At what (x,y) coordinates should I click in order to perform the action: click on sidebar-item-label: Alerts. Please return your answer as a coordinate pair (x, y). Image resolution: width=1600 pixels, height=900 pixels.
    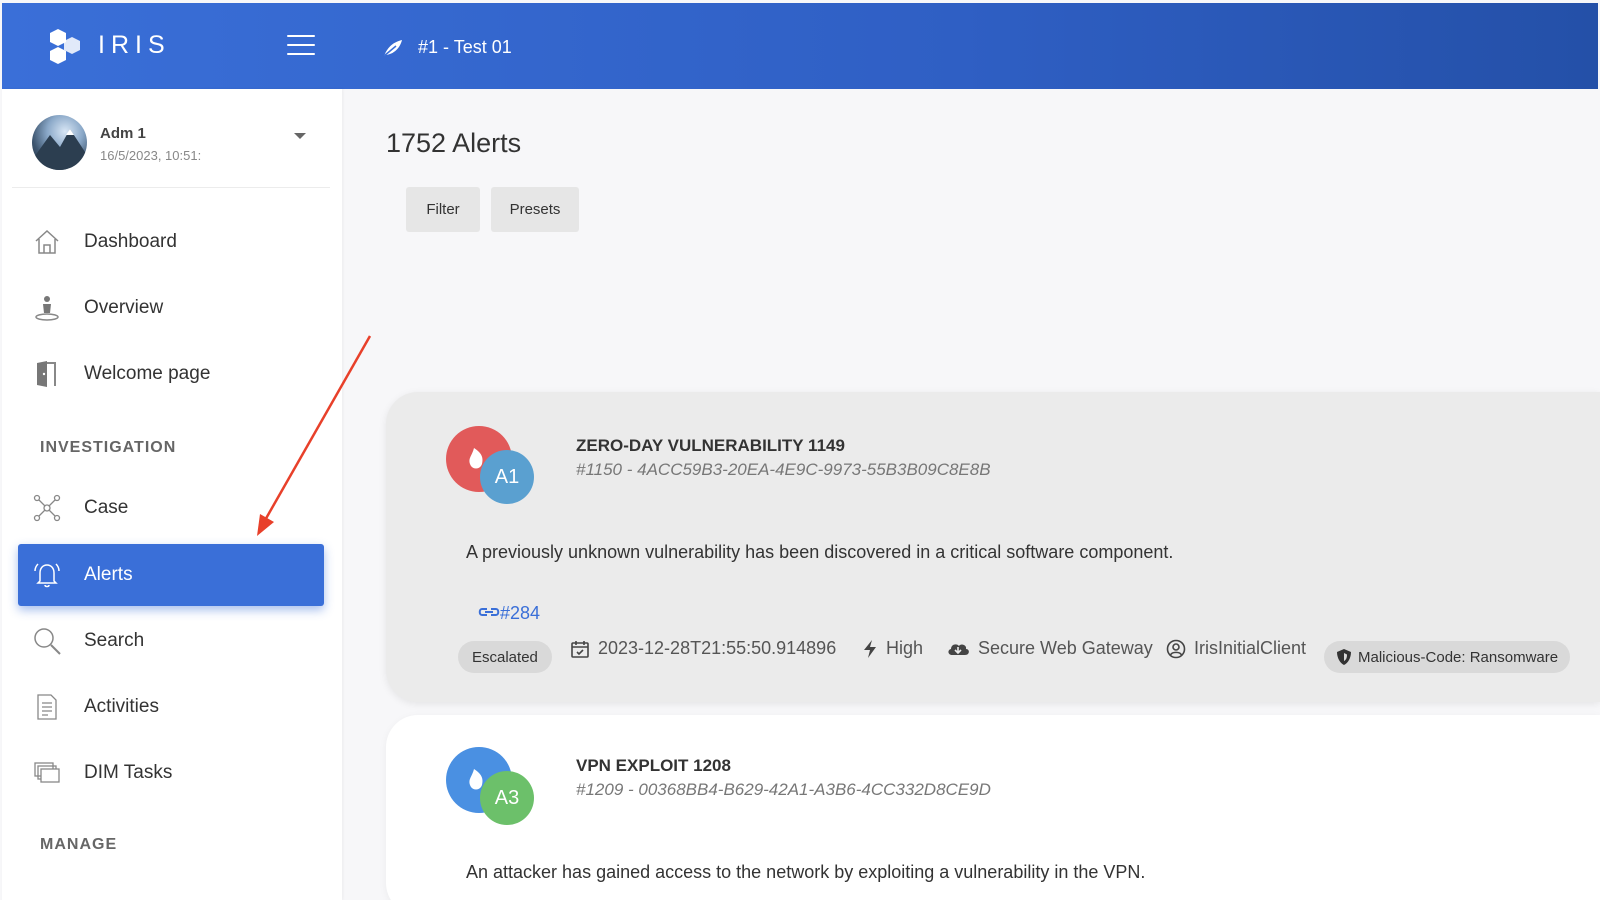
    Looking at the image, I should click on (108, 574).